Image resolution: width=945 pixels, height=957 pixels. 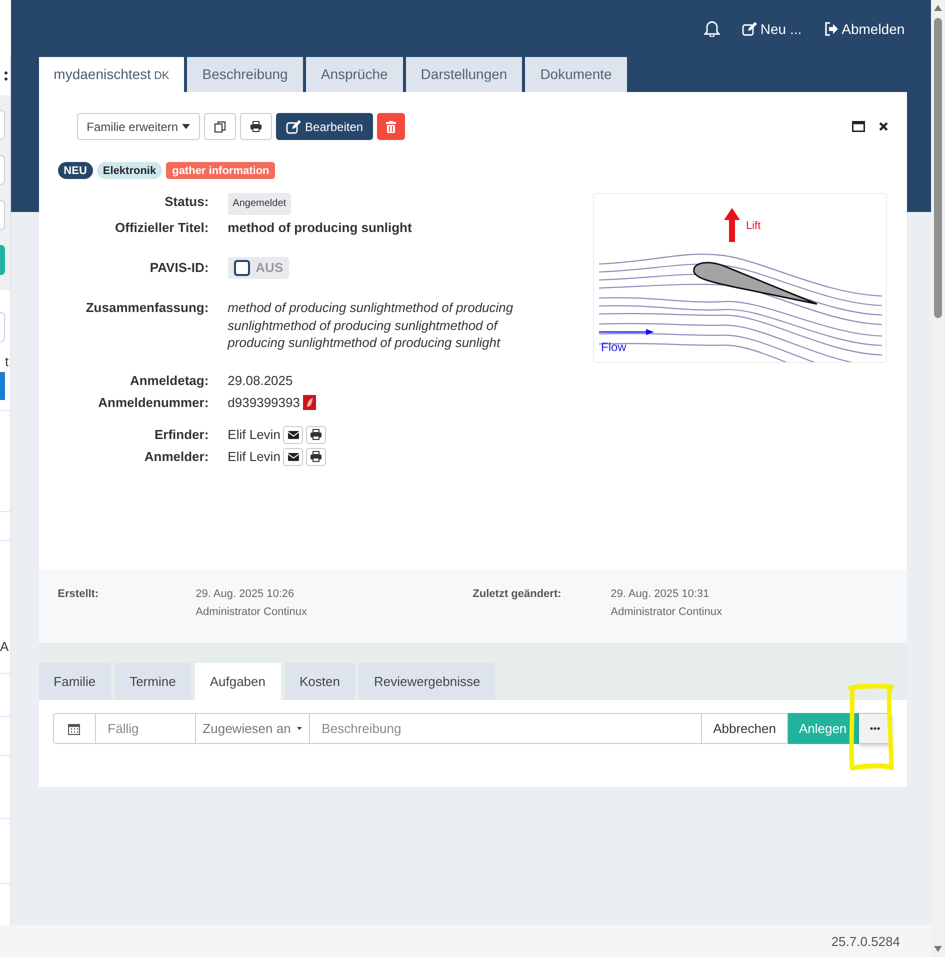 What do you see at coordinates (237, 681) in the screenshot?
I see `tab: Aufgaben` at bounding box center [237, 681].